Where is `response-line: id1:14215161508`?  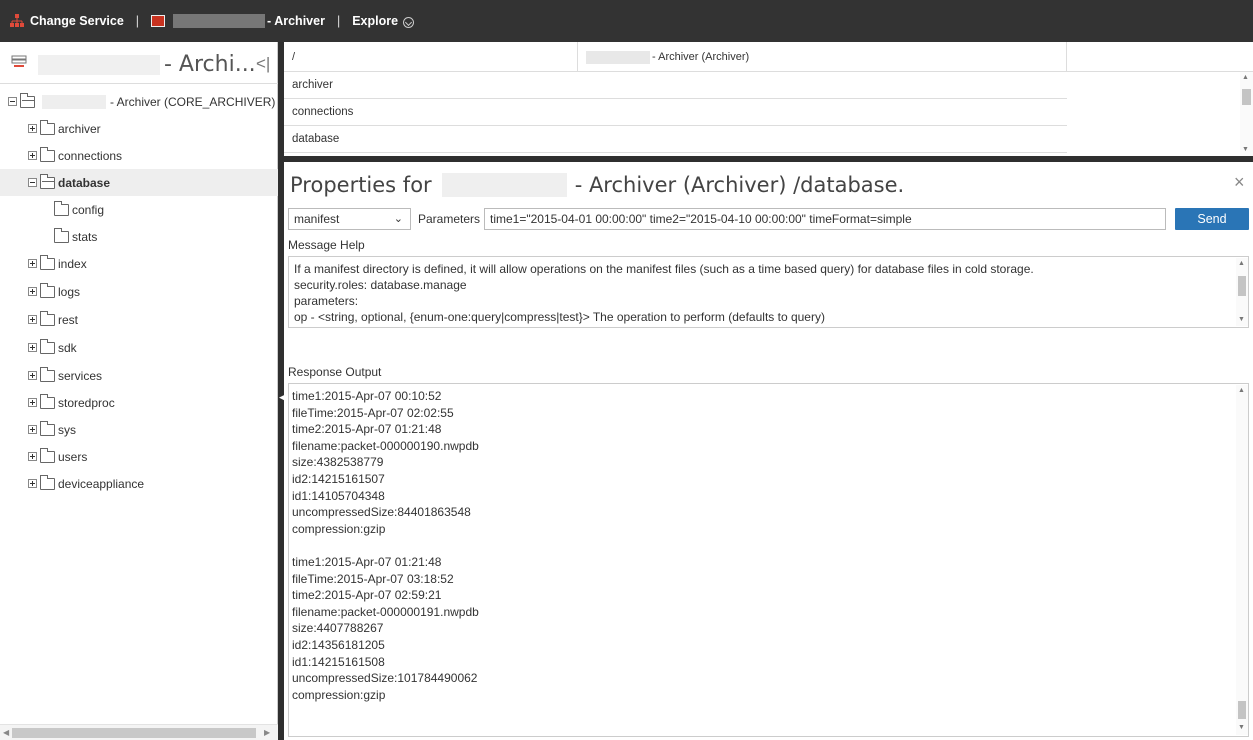
response-line: id1:14215161508 is located at coordinates (338, 661).